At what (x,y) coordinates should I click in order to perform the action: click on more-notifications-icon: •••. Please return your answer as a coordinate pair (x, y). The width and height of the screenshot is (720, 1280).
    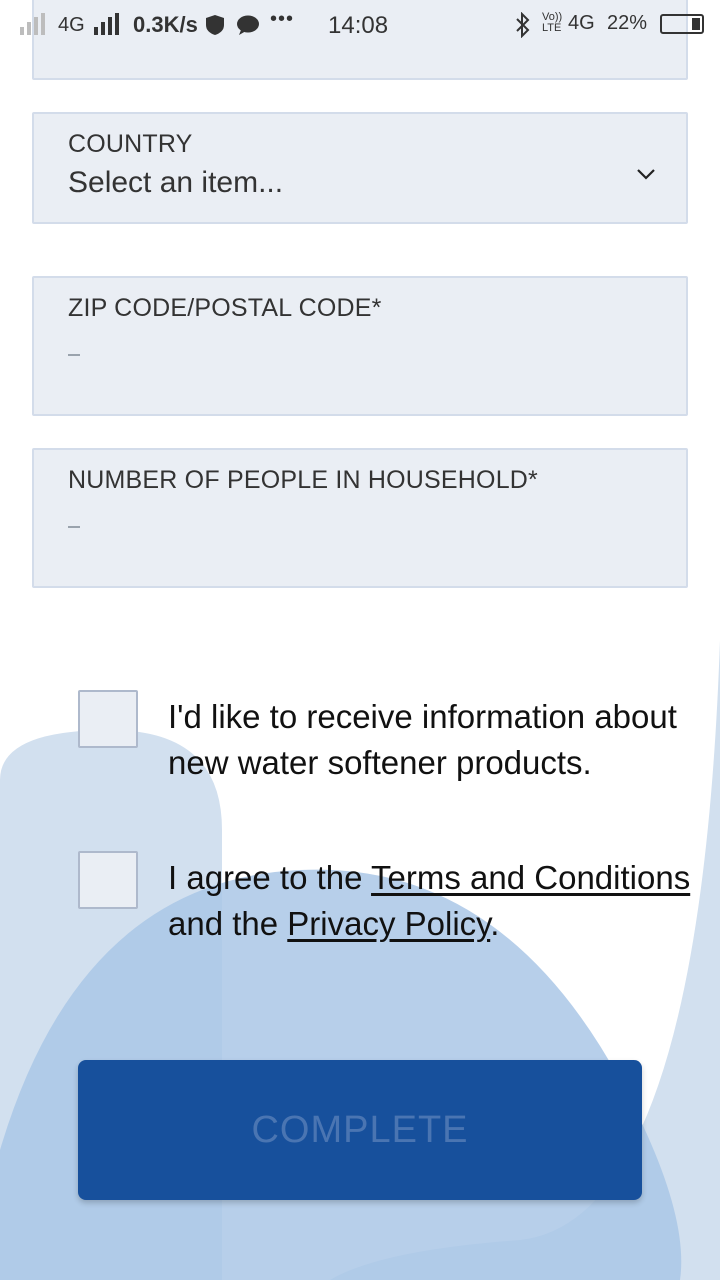
    Looking at the image, I should click on (282, 19).